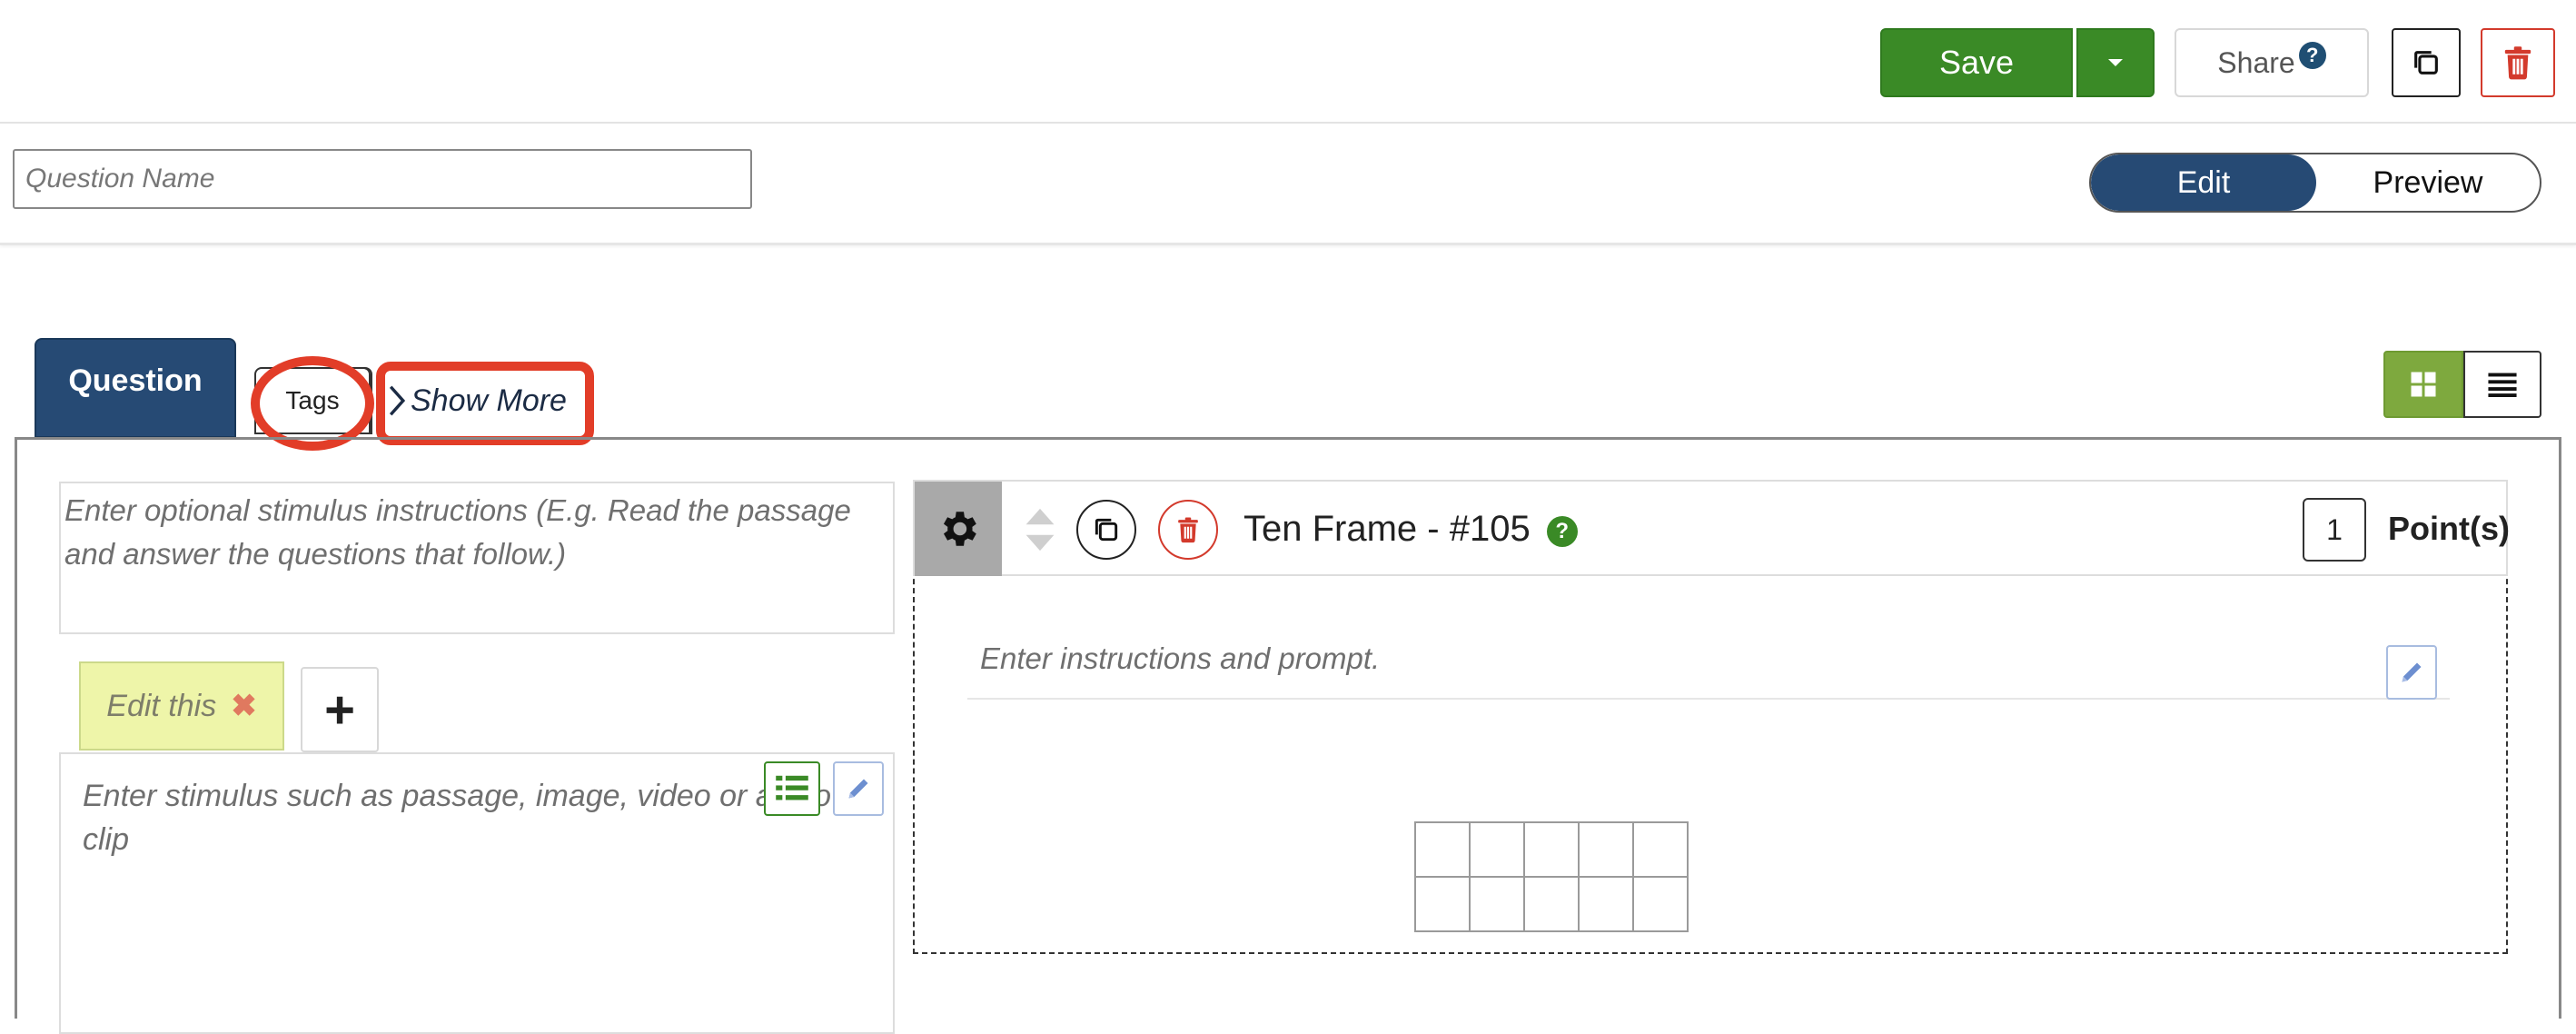  I want to click on stimulus-tab: Edit this ✖, so click(181, 706).